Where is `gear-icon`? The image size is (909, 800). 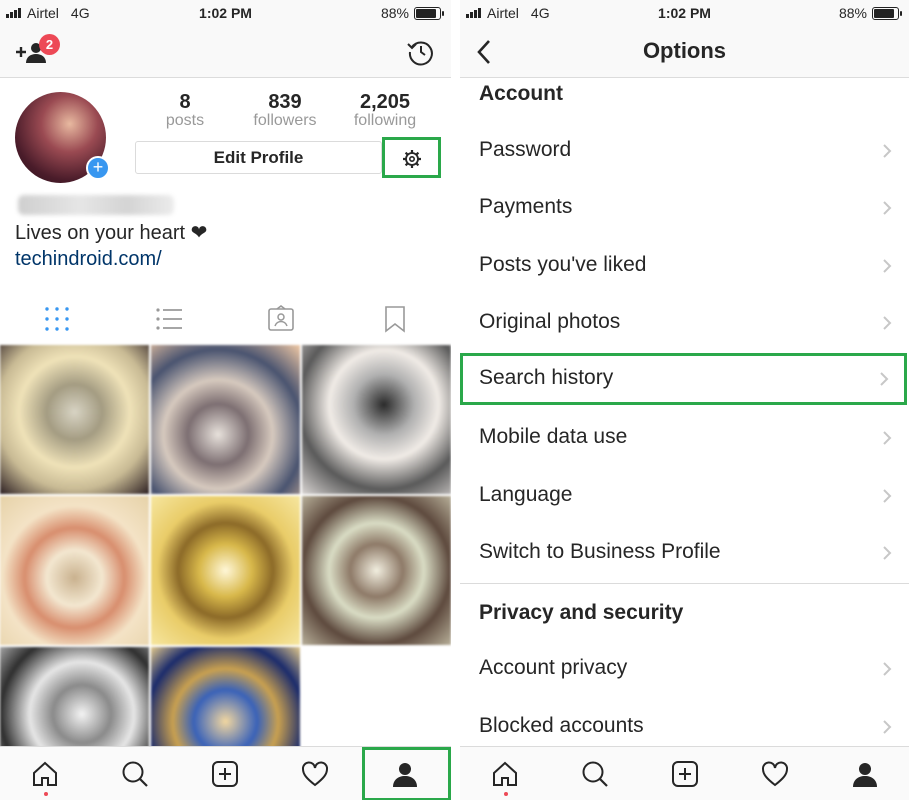
gear-icon is located at coordinates (412, 159).